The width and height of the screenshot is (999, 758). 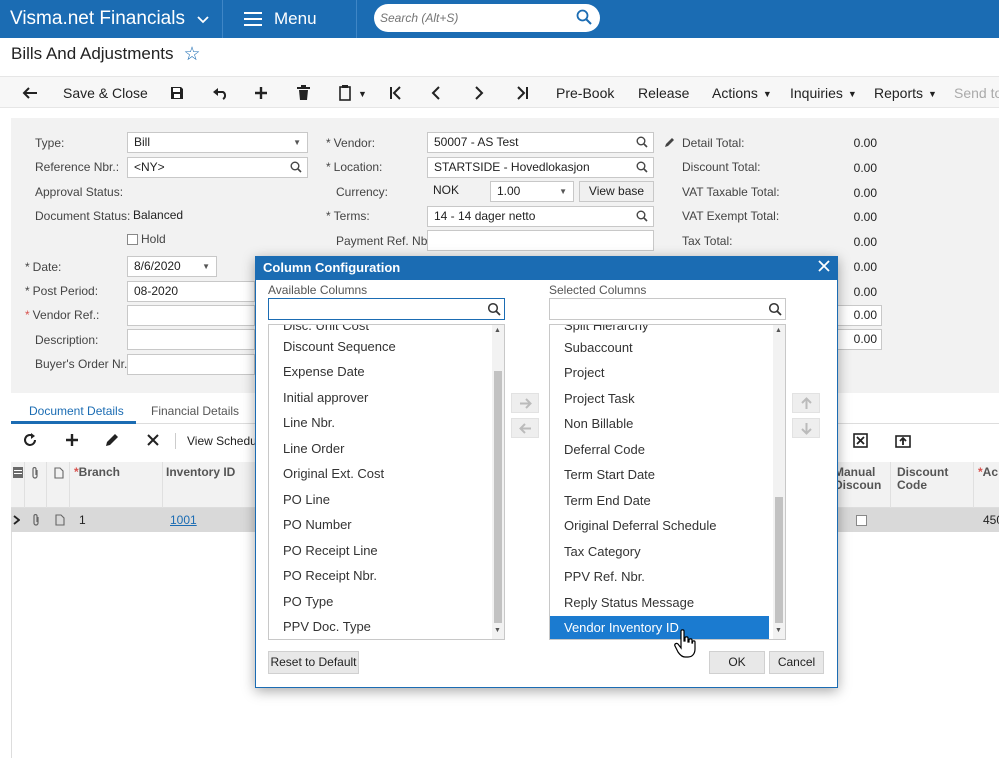 What do you see at coordinates (303, 93) in the screenshot?
I see `delete-button` at bounding box center [303, 93].